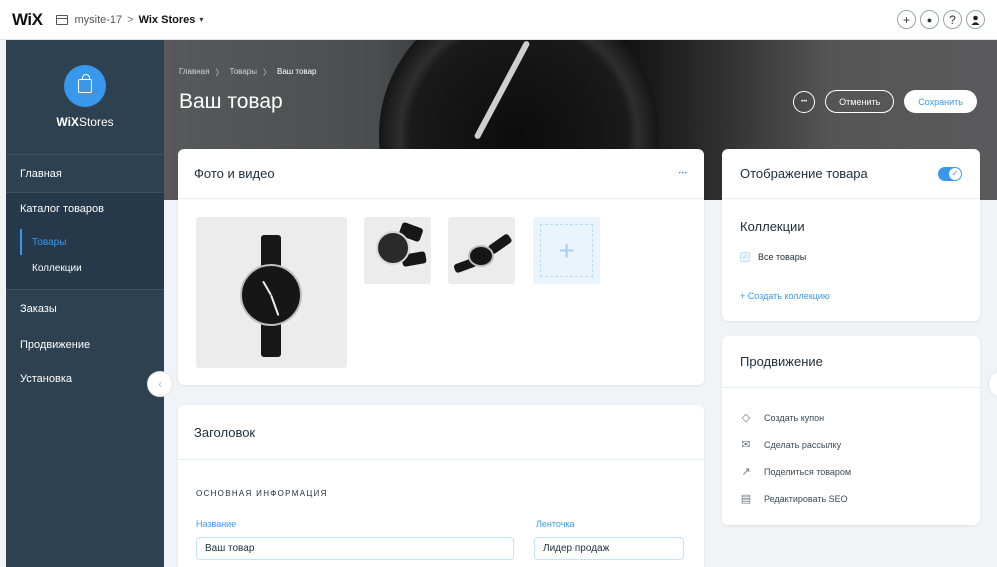  What do you see at coordinates (746, 445) in the screenshot?
I see `mail-icon: ✉` at bounding box center [746, 445].